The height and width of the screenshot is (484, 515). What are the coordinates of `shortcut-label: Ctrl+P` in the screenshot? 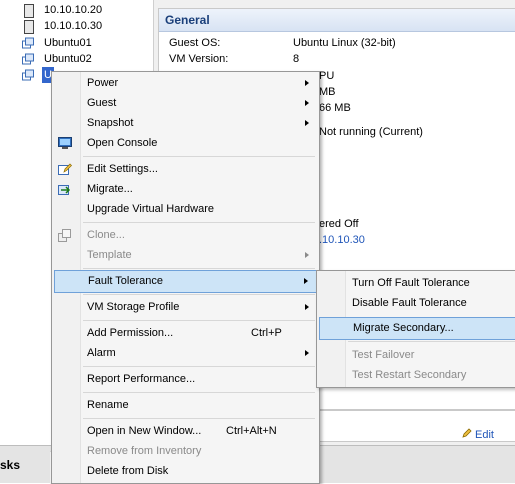 It's located at (266, 333).